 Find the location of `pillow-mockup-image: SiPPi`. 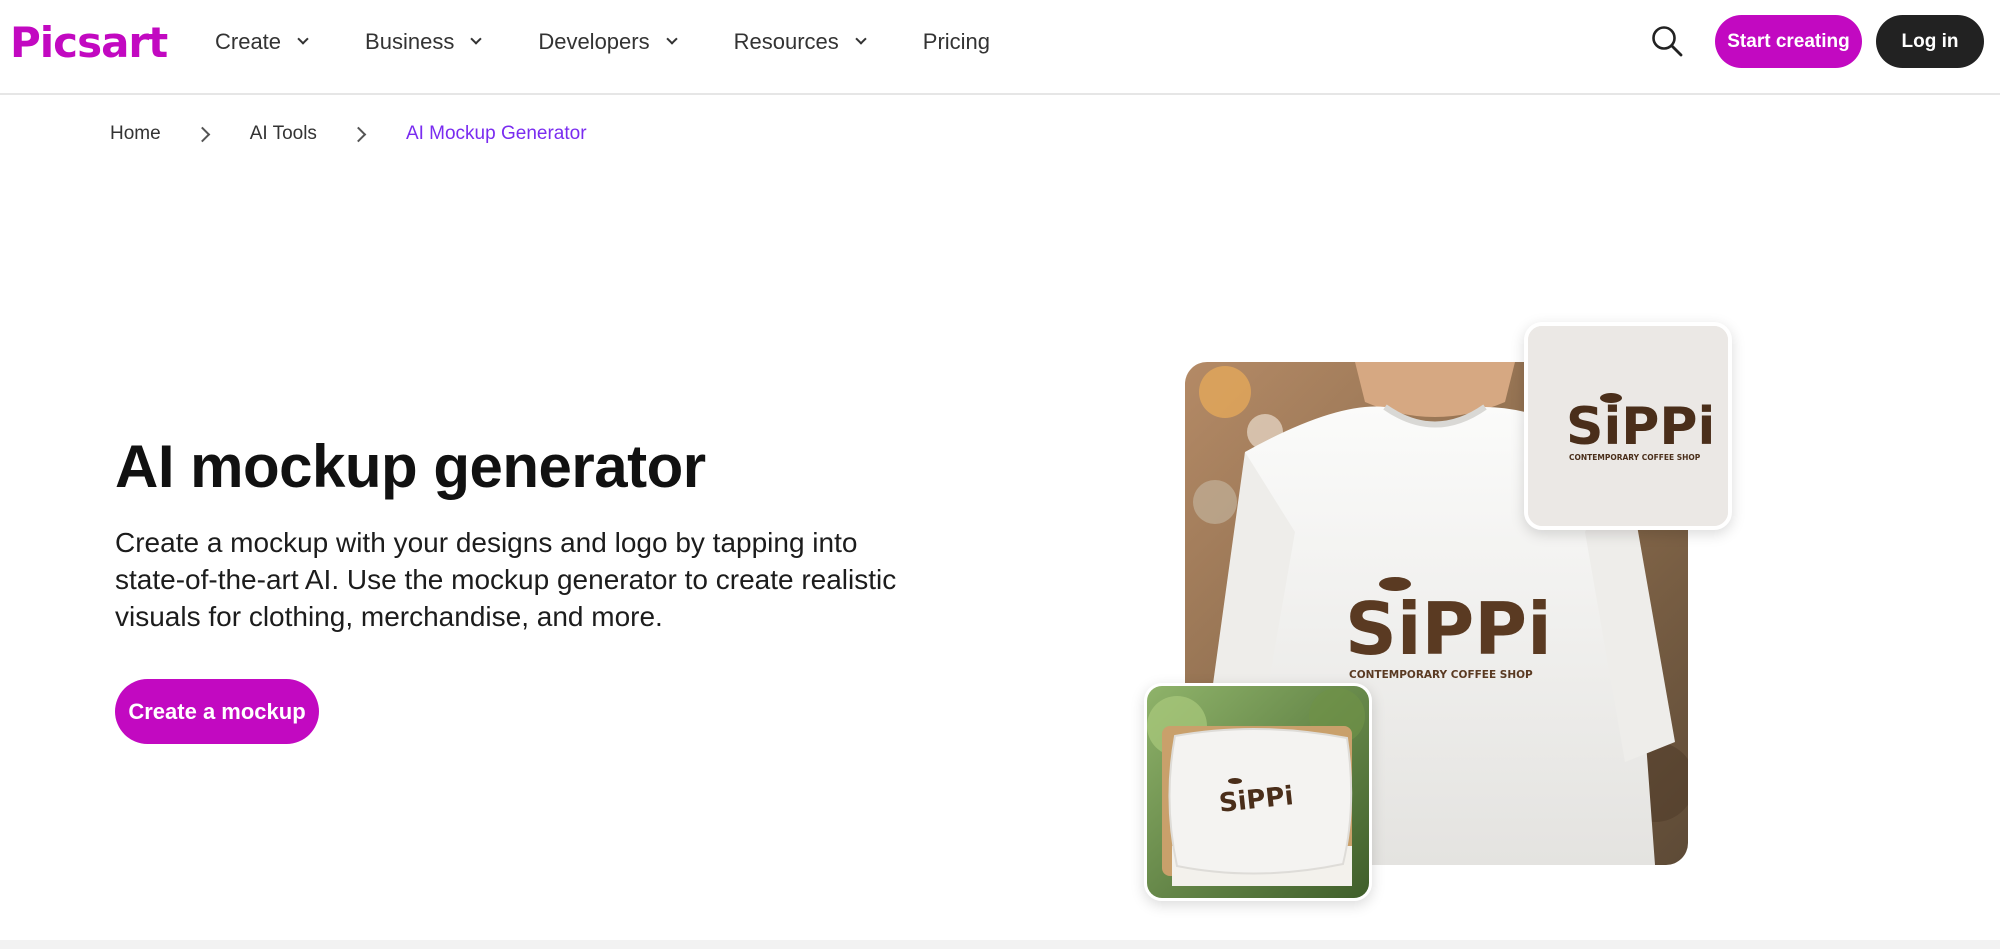

pillow-mockup-image: SiPPi is located at coordinates (1258, 792).